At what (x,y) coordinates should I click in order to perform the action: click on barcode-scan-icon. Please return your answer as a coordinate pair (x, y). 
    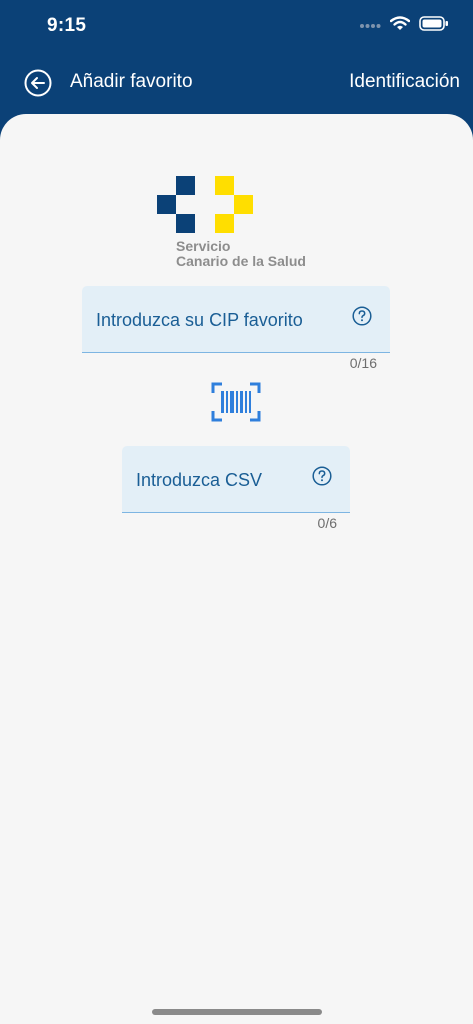
    Looking at the image, I should click on (236, 402).